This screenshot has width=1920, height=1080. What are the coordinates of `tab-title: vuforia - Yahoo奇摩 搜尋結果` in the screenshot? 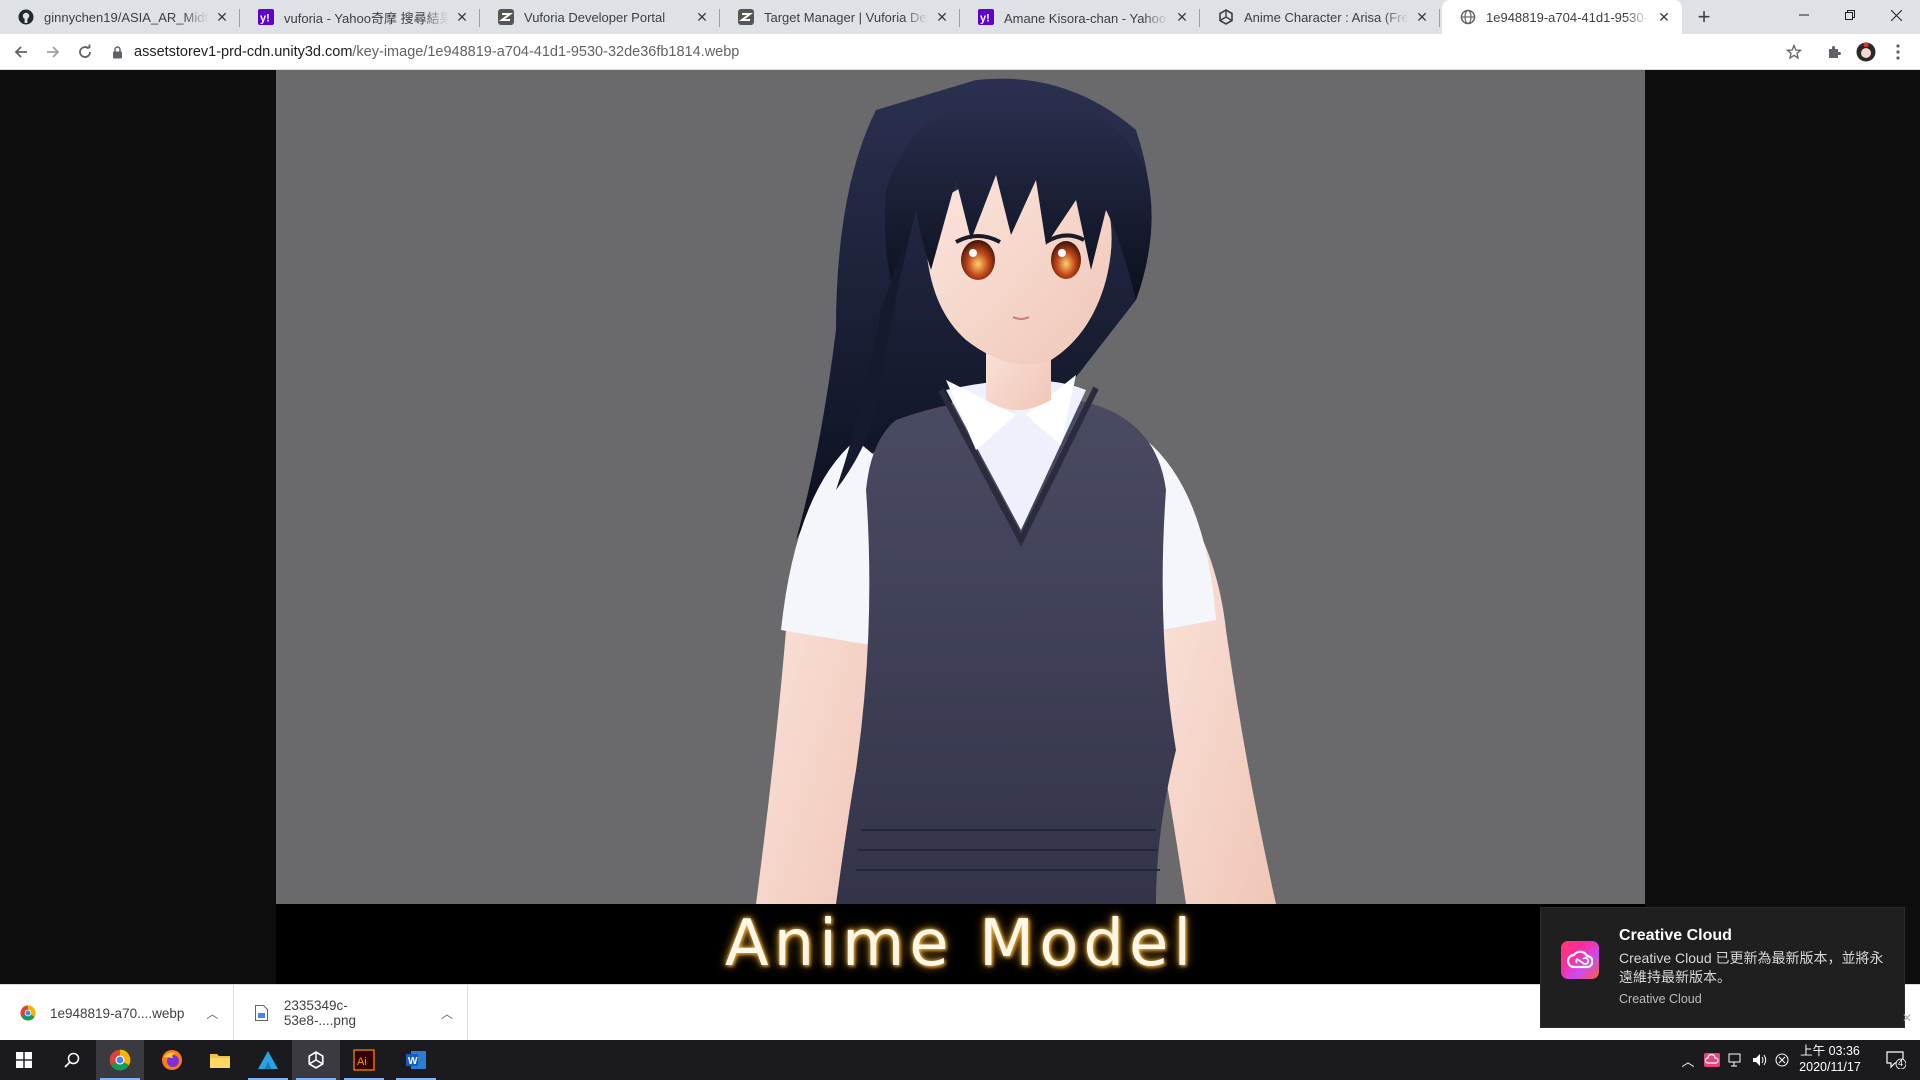 It's located at (366, 18).